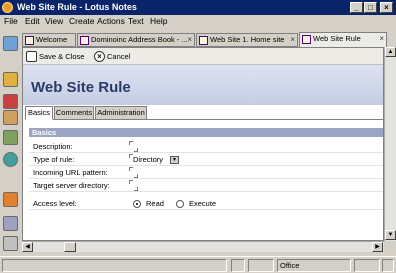 This screenshot has height=273, width=396. I want to click on form-header: Web Site Rule, so click(203, 85).